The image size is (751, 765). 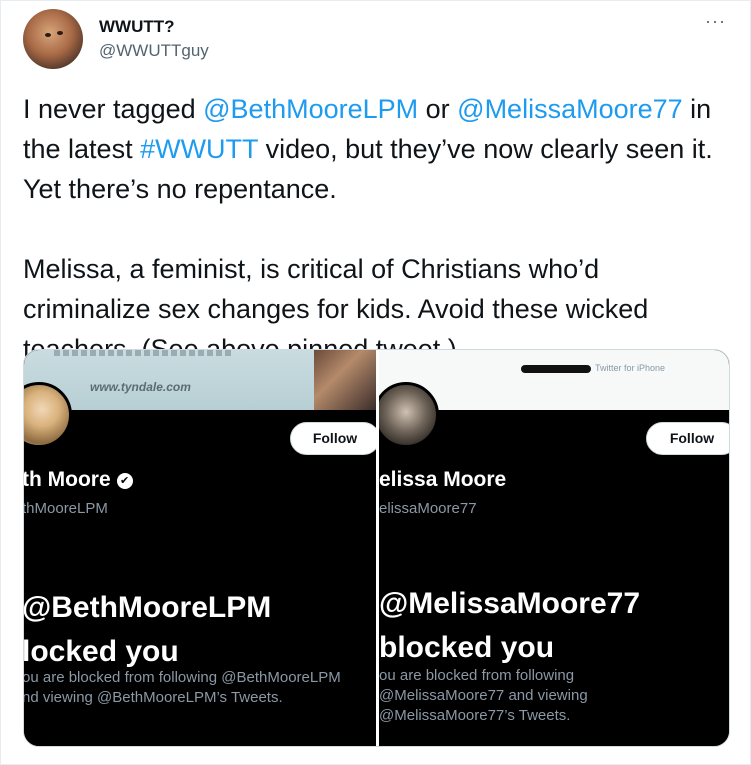 What do you see at coordinates (147, 630) in the screenshot?
I see `blocked-title: @BethMooreLPM locked you` at bounding box center [147, 630].